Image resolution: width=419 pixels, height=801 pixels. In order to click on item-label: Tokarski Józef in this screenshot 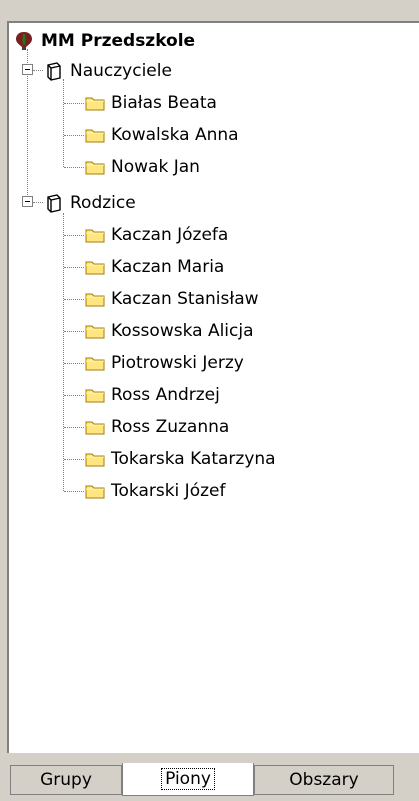, I will do `click(168, 491)`.